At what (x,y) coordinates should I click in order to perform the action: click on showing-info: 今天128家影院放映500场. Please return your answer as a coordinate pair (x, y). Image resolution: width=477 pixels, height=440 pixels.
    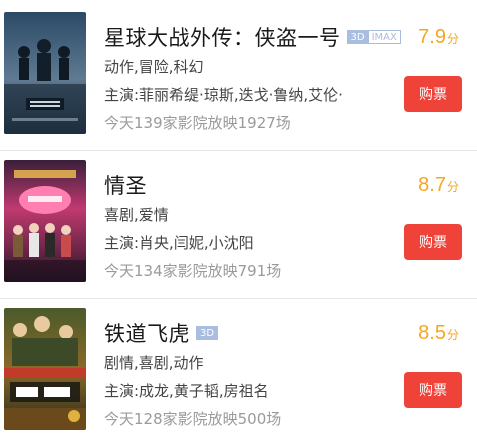
    Looking at the image, I should click on (193, 419).